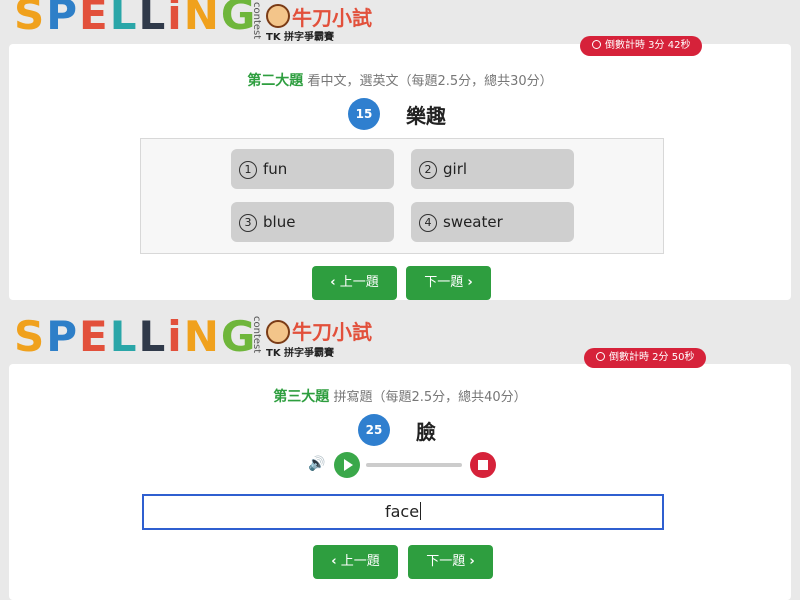 The height and width of the screenshot is (600, 800). I want to click on answer-options: 1 fun 2 girl 3 blue 4 sweater, so click(402, 196).